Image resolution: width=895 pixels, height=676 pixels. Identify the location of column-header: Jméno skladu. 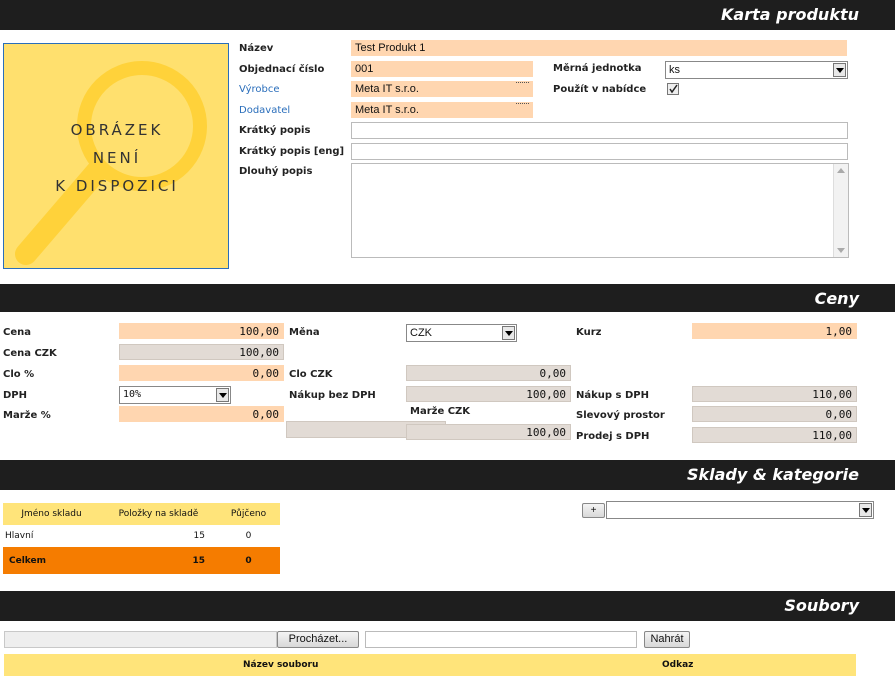
(51, 514).